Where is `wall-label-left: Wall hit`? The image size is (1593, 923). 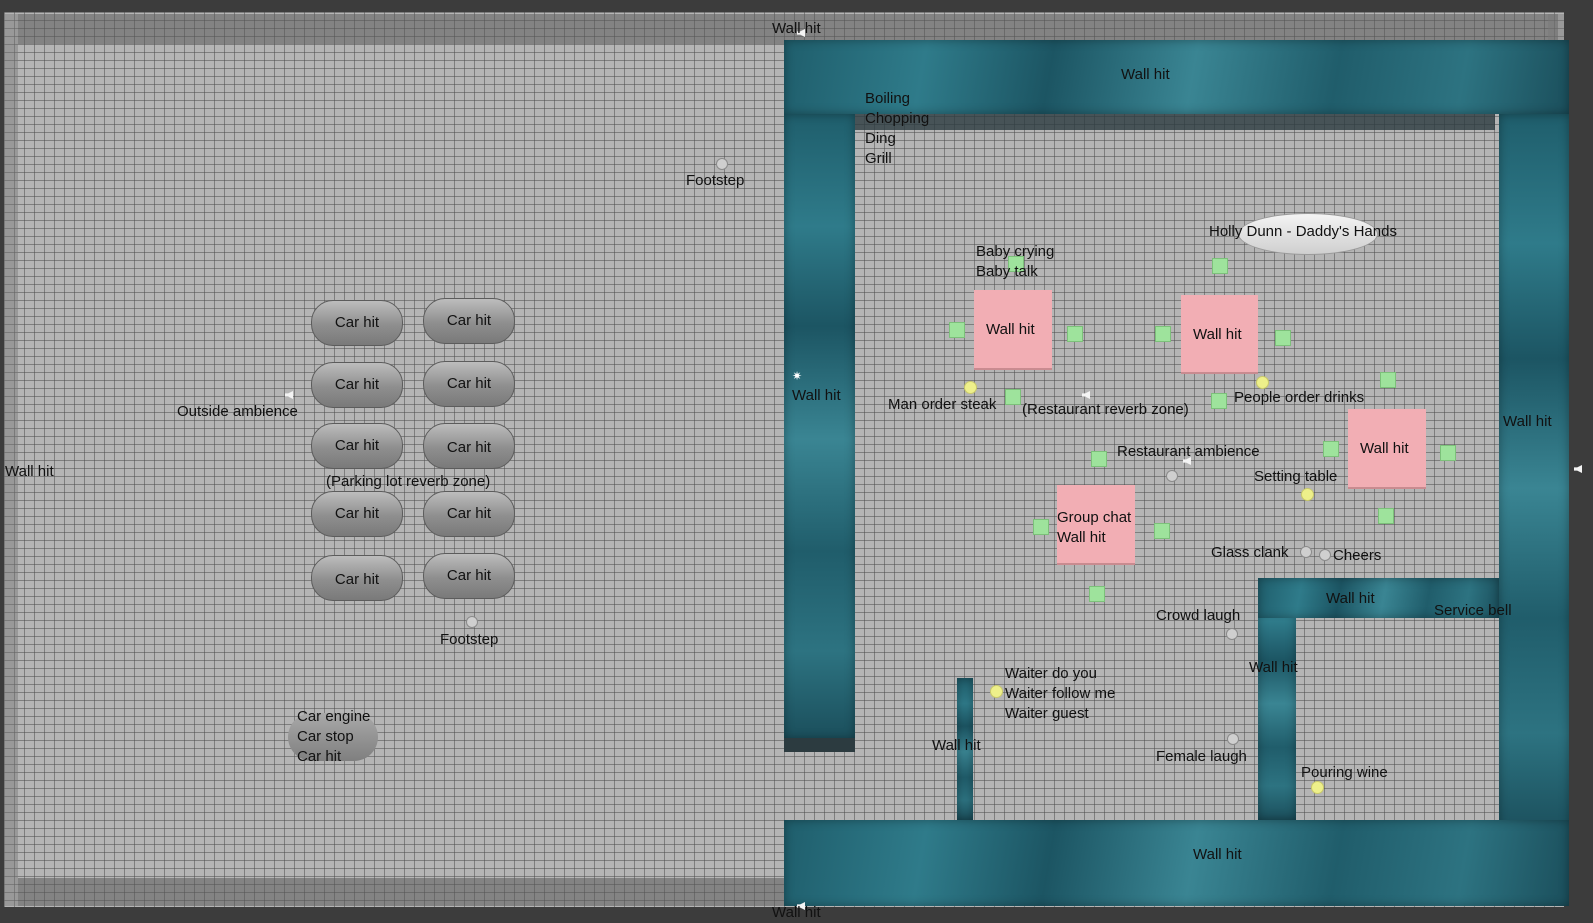 wall-label-left: Wall hit is located at coordinates (29, 471).